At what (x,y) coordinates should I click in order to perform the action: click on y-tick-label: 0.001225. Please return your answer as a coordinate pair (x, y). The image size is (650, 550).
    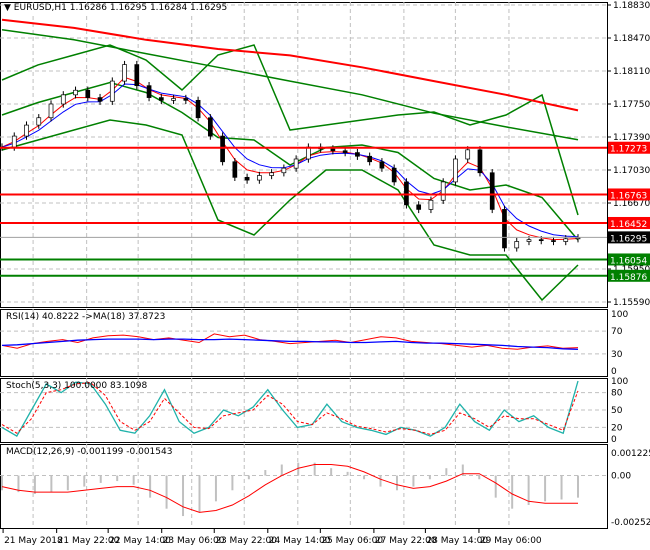
    Looking at the image, I should click on (630, 454).